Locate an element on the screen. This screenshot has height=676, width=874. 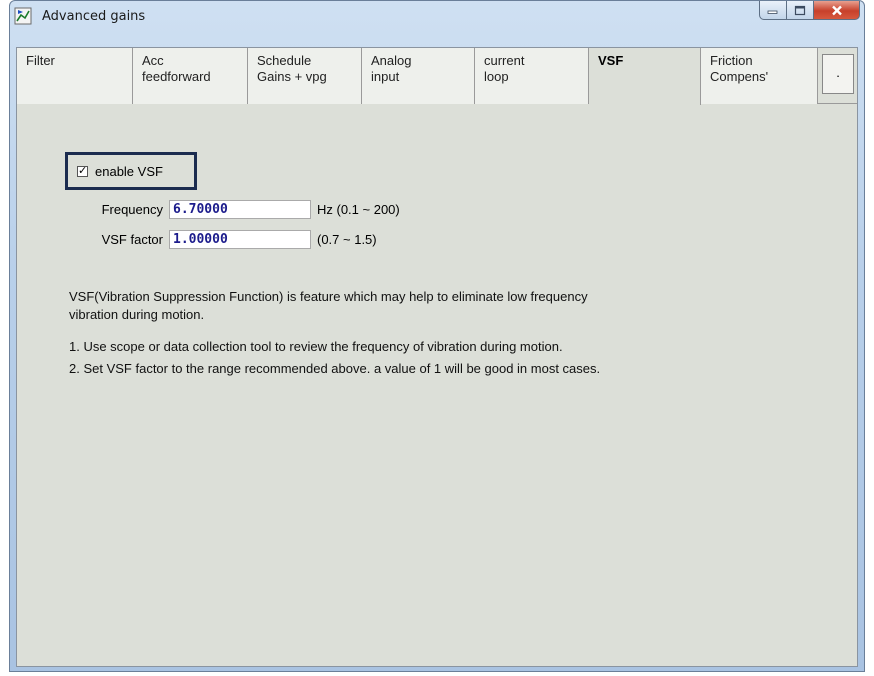
vsf-factor-input: 1.00000 is located at coordinates (240, 239).